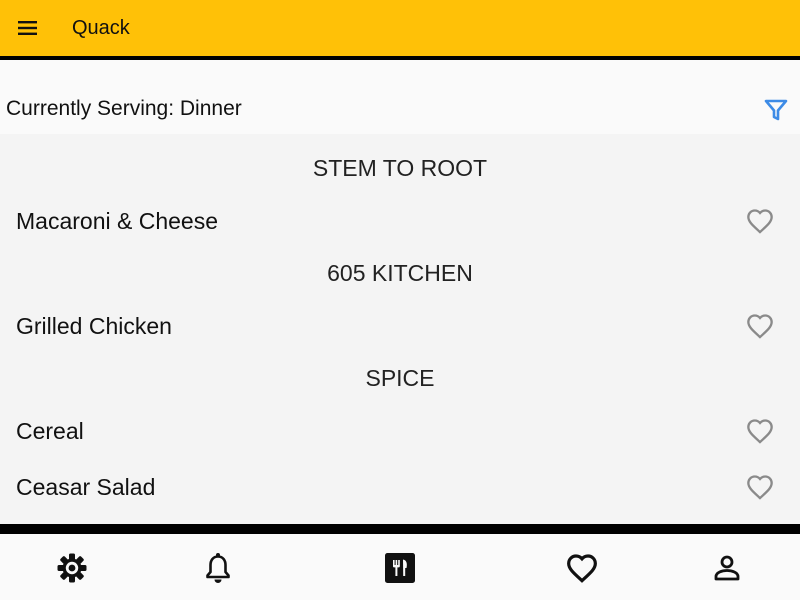  What do you see at coordinates (28, 28) in the screenshot?
I see `hamburger-menu-icon` at bounding box center [28, 28].